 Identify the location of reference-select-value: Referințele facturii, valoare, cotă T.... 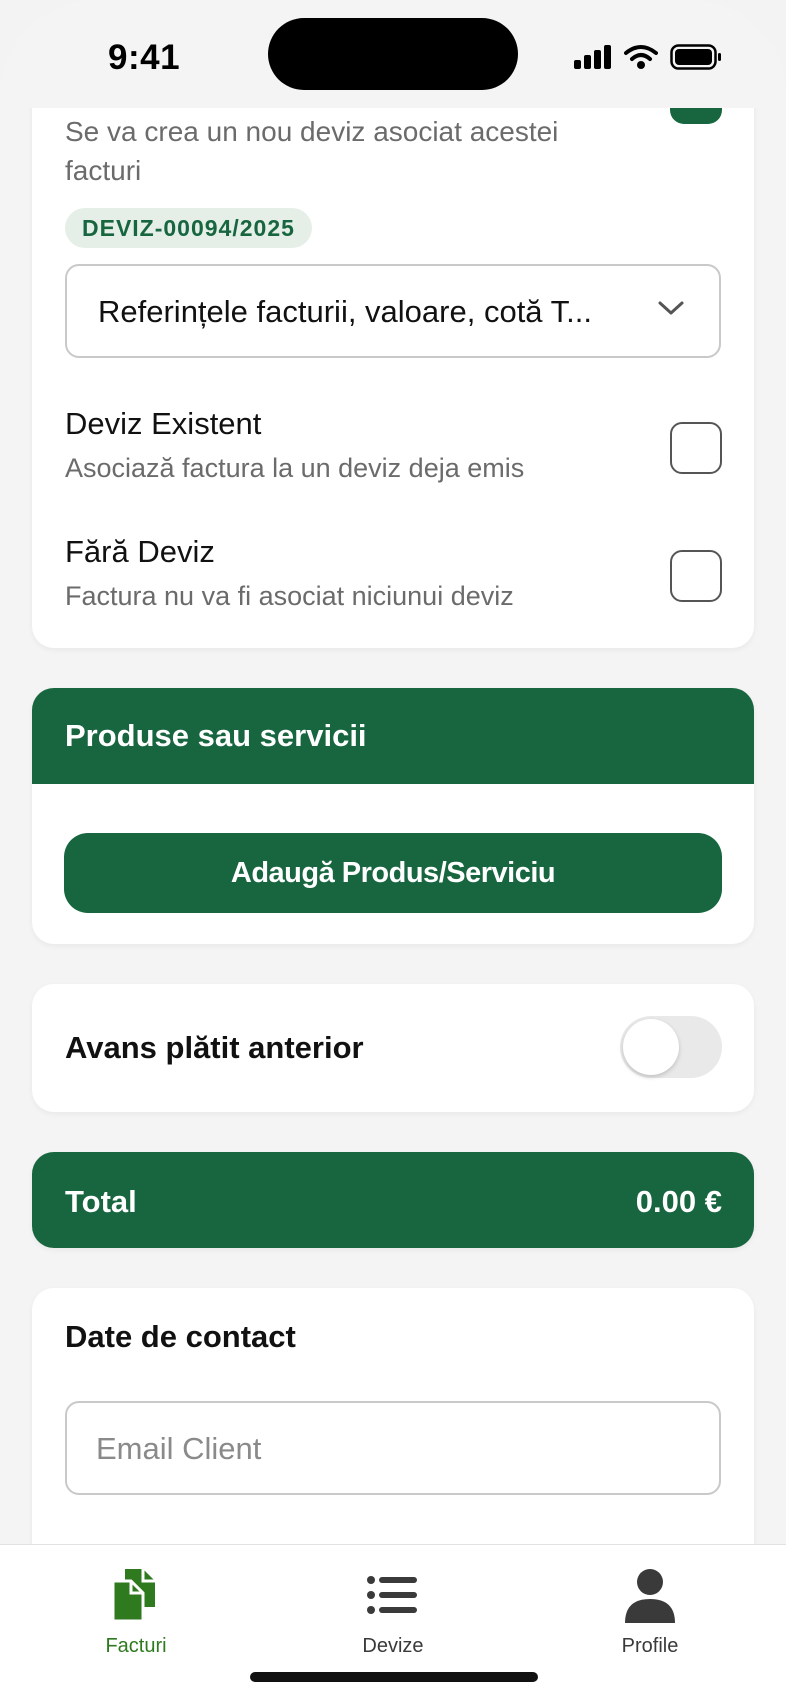
(345, 311).